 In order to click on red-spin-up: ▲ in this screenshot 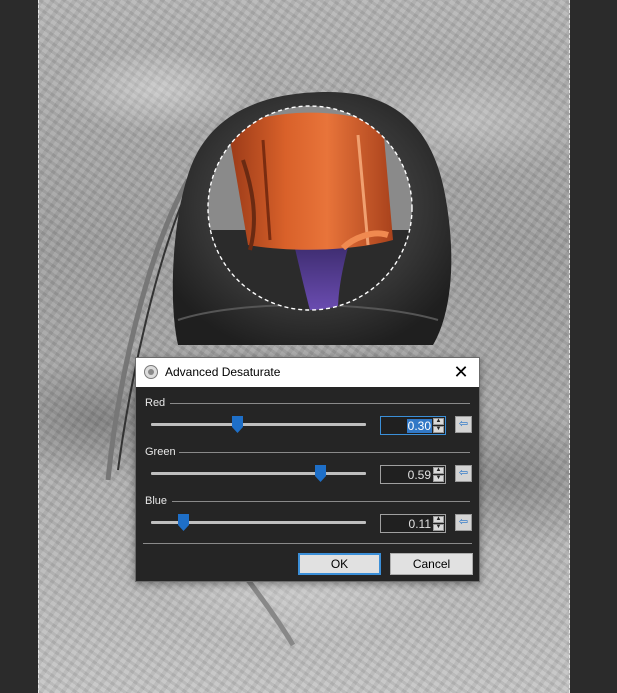, I will do `click(438, 421)`.